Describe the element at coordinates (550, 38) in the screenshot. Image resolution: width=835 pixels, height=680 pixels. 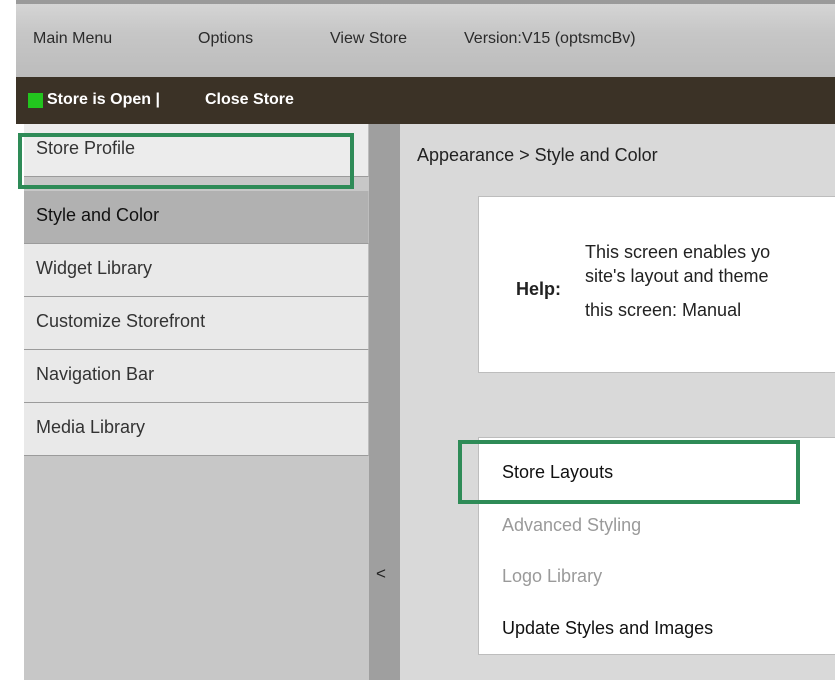
I see `version-label: Version:V15 (optsmcBv)` at that location.